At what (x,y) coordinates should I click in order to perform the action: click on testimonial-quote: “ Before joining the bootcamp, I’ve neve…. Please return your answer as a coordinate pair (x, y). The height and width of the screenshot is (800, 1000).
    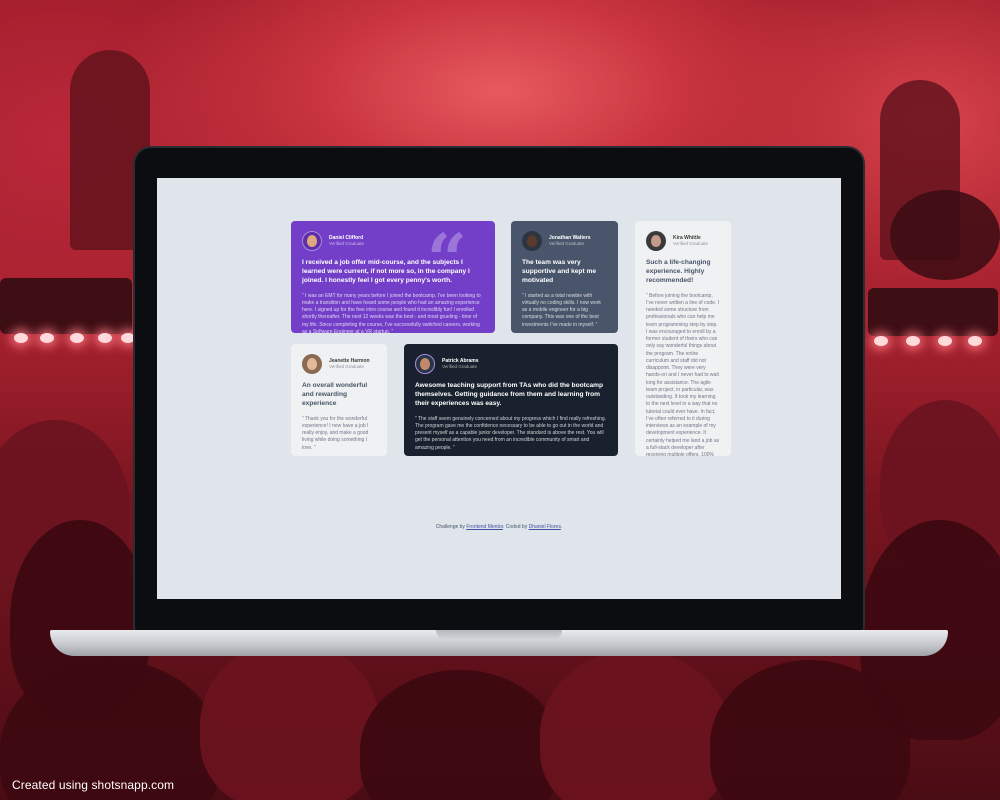
    Looking at the image, I should click on (683, 374).